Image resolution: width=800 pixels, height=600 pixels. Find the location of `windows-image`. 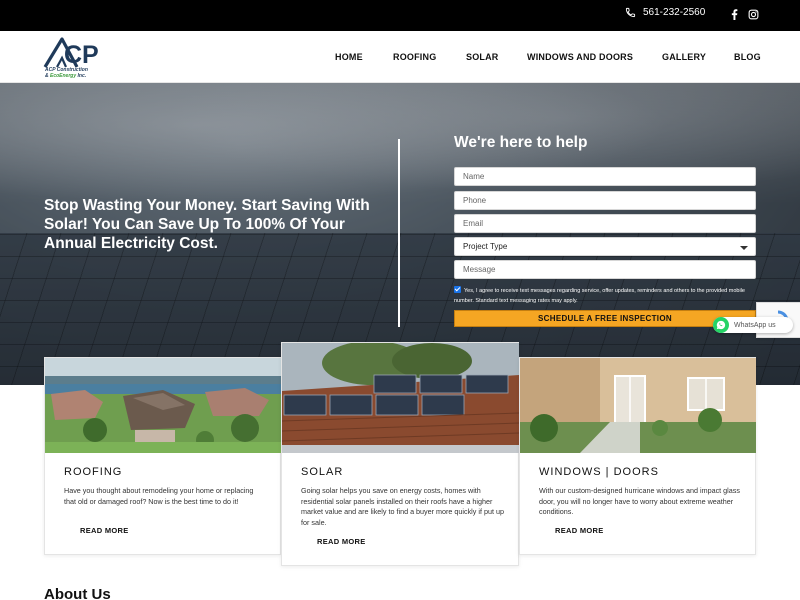

windows-image is located at coordinates (638, 405).